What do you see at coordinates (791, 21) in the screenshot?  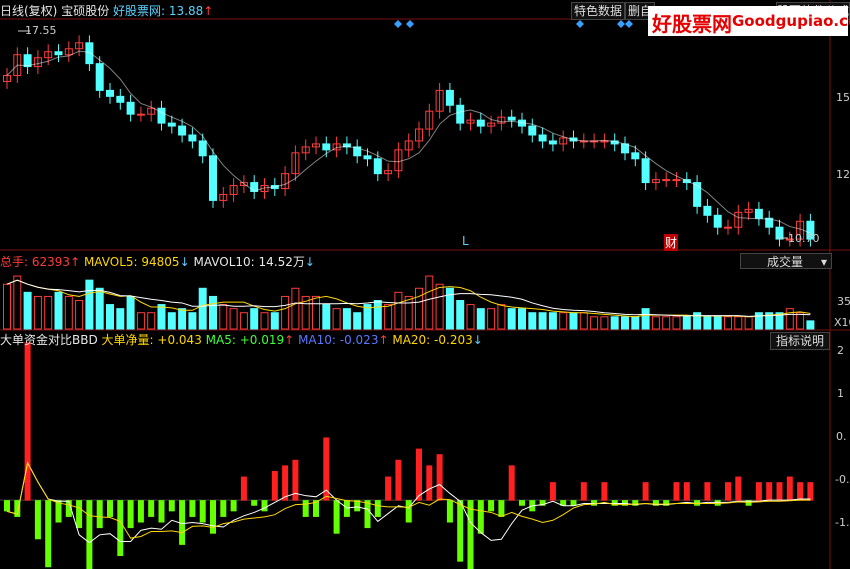 I see `logo-en: Goodgupiao.com` at bounding box center [791, 21].